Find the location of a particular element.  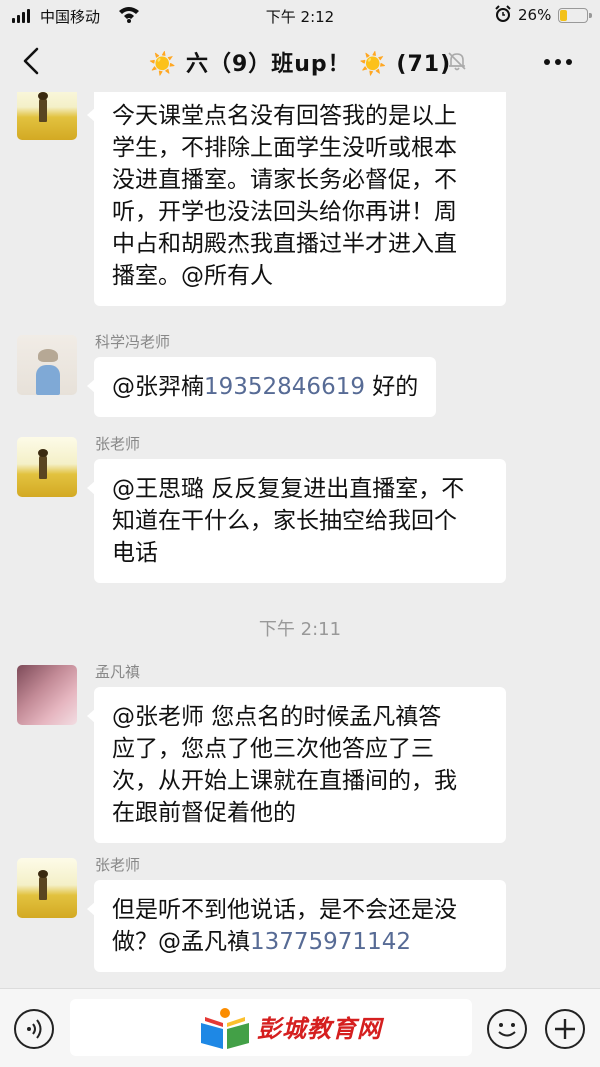

message-line: 次，从开始上课就在直播间的，我 is located at coordinates (284, 781).